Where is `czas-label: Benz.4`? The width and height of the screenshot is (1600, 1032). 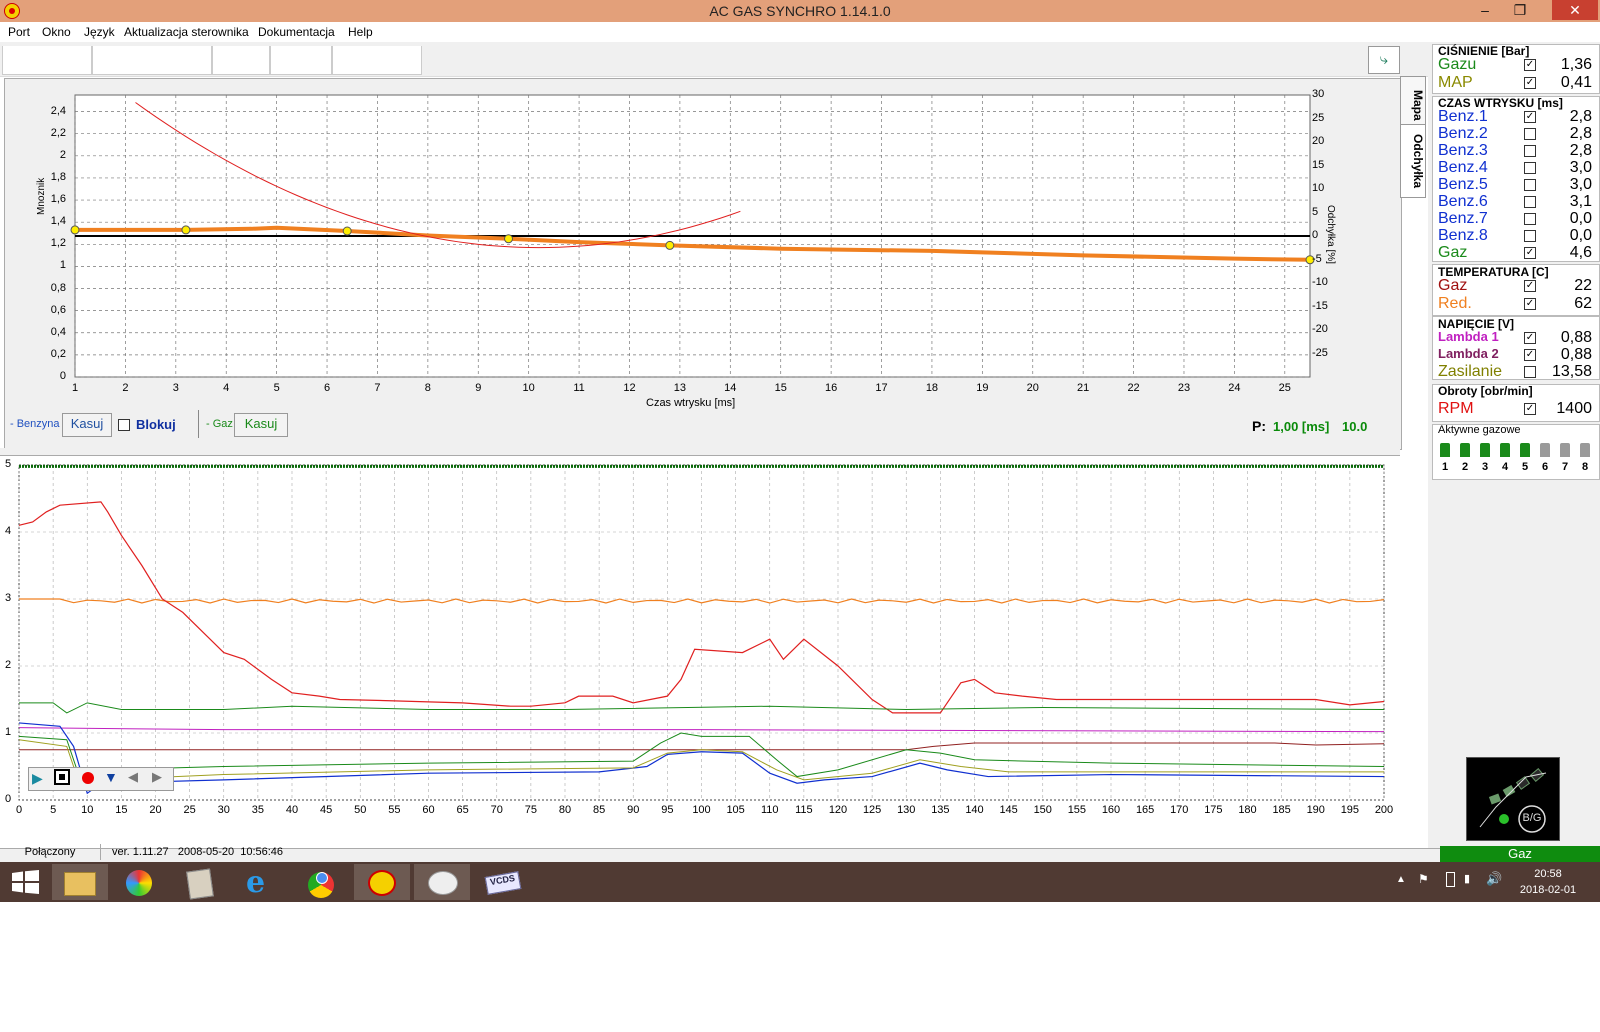
czas-label: Benz.4 is located at coordinates (1463, 167).